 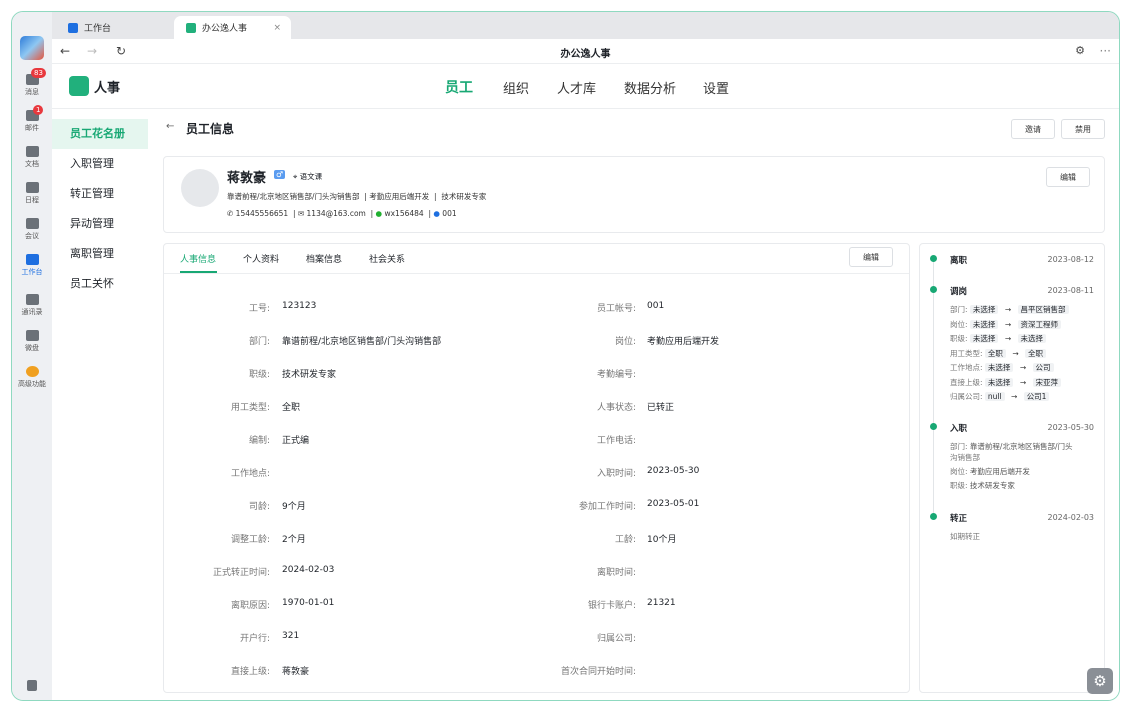 I want to click on transfer-row: 部门: 未选择 → 昌平区销售部, so click(x=1009, y=309).